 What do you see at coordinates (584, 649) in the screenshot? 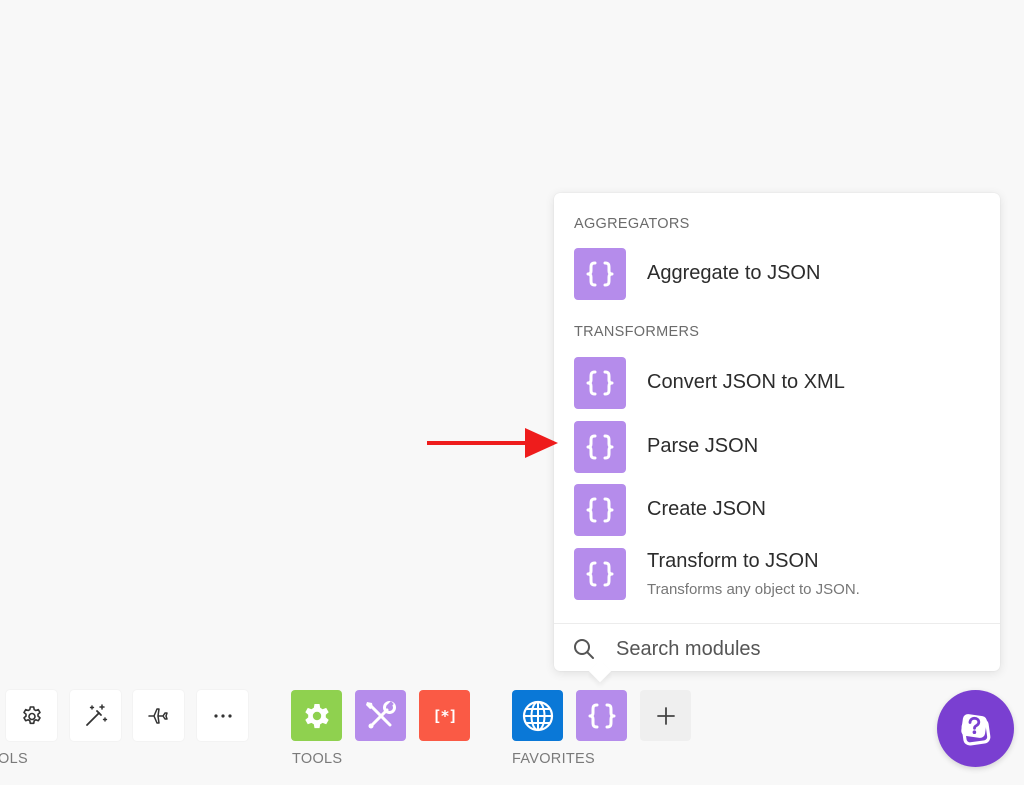
I see `search-icon` at bounding box center [584, 649].